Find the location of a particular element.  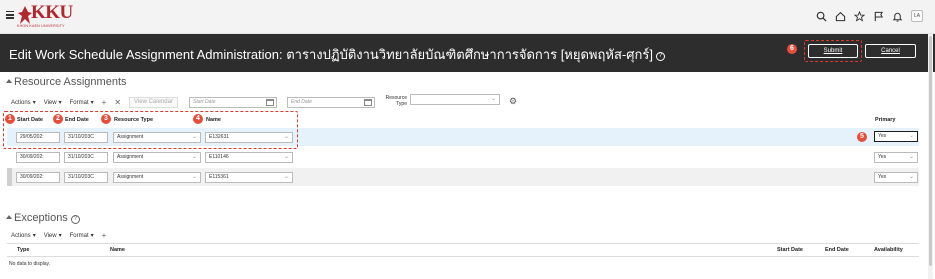

col-primary: Primary is located at coordinates (885, 120).